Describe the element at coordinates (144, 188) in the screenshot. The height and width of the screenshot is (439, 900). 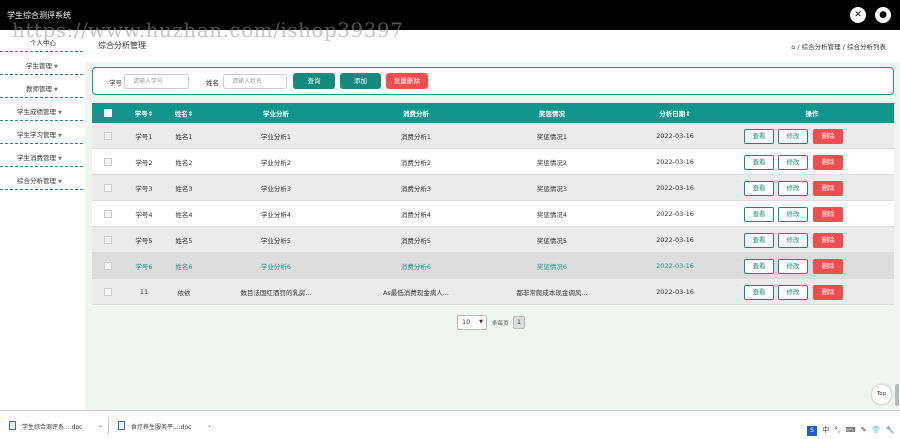
I see `cell-student-no: 学号3` at that location.